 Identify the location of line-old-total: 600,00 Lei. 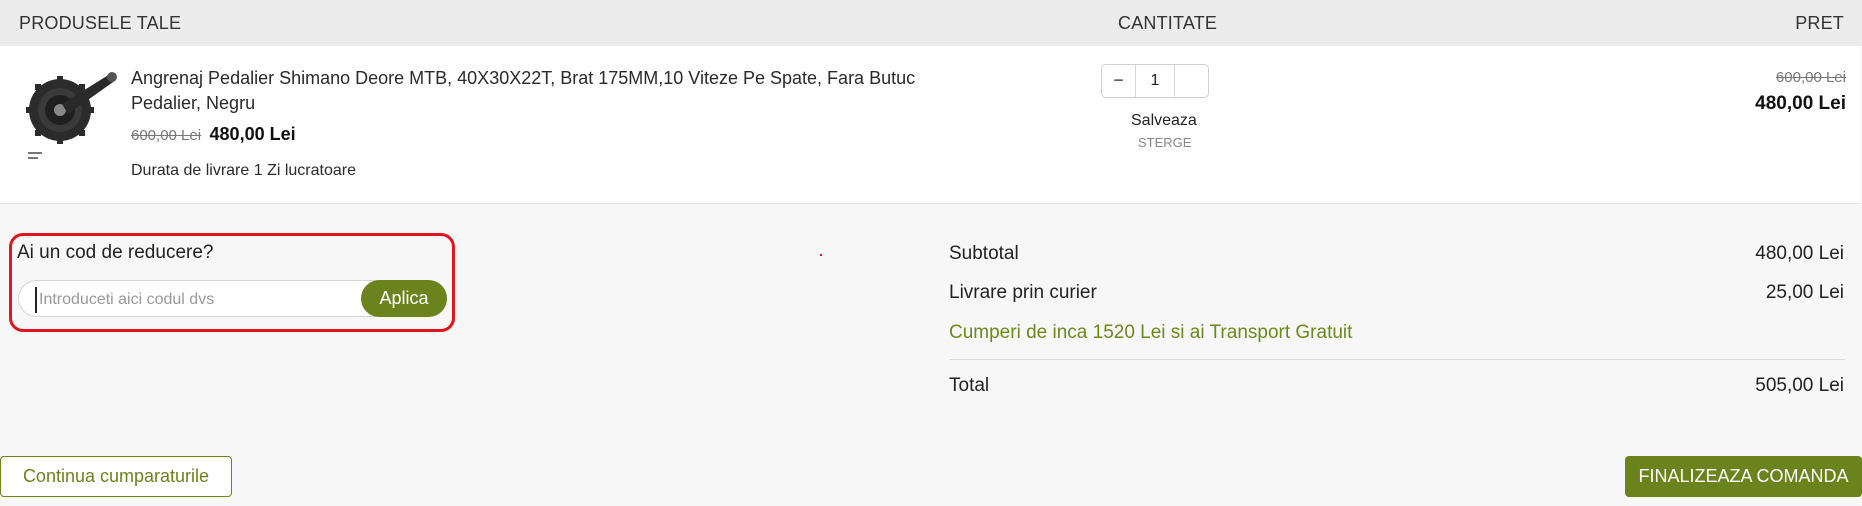
(1810, 77).